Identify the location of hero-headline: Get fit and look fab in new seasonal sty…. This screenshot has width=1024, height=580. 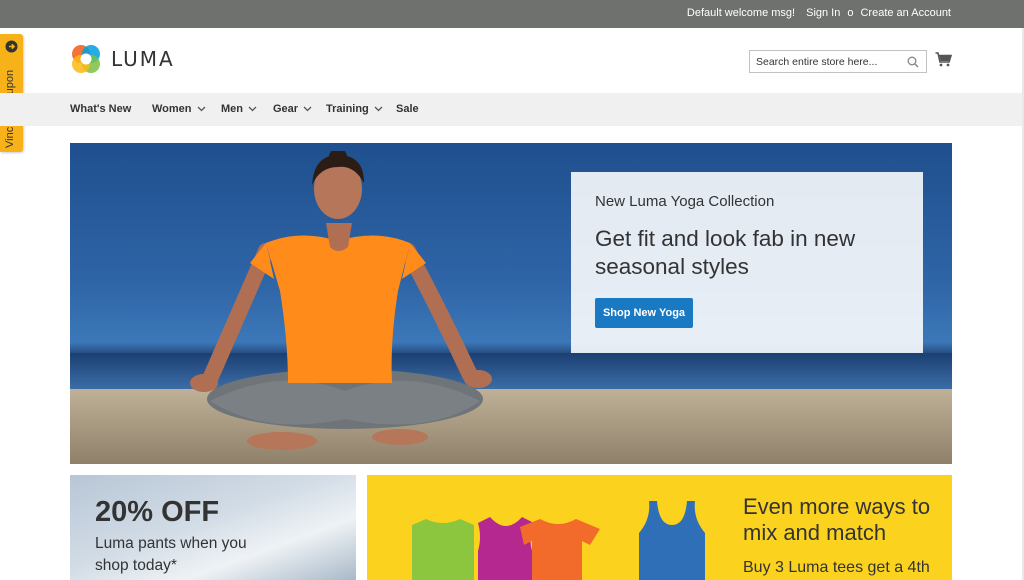
(725, 252).